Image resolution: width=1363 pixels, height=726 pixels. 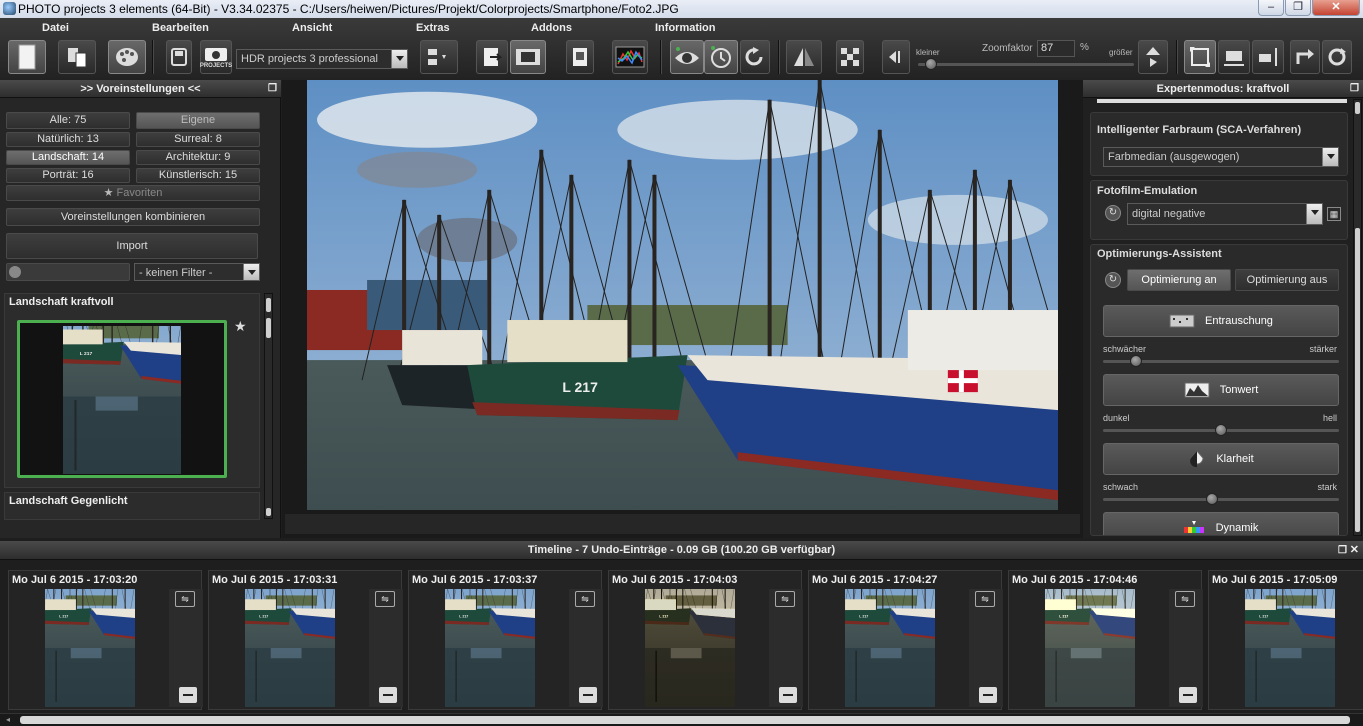 I want to click on zoom-slider-knob, so click(x=930, y=64).